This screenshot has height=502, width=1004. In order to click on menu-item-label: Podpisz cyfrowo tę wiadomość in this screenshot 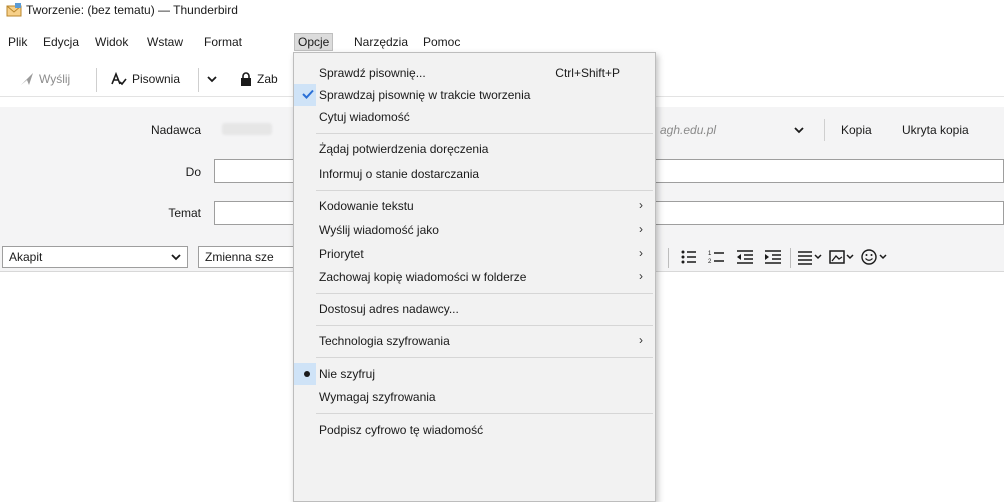, I will do `click(401, 430)`.